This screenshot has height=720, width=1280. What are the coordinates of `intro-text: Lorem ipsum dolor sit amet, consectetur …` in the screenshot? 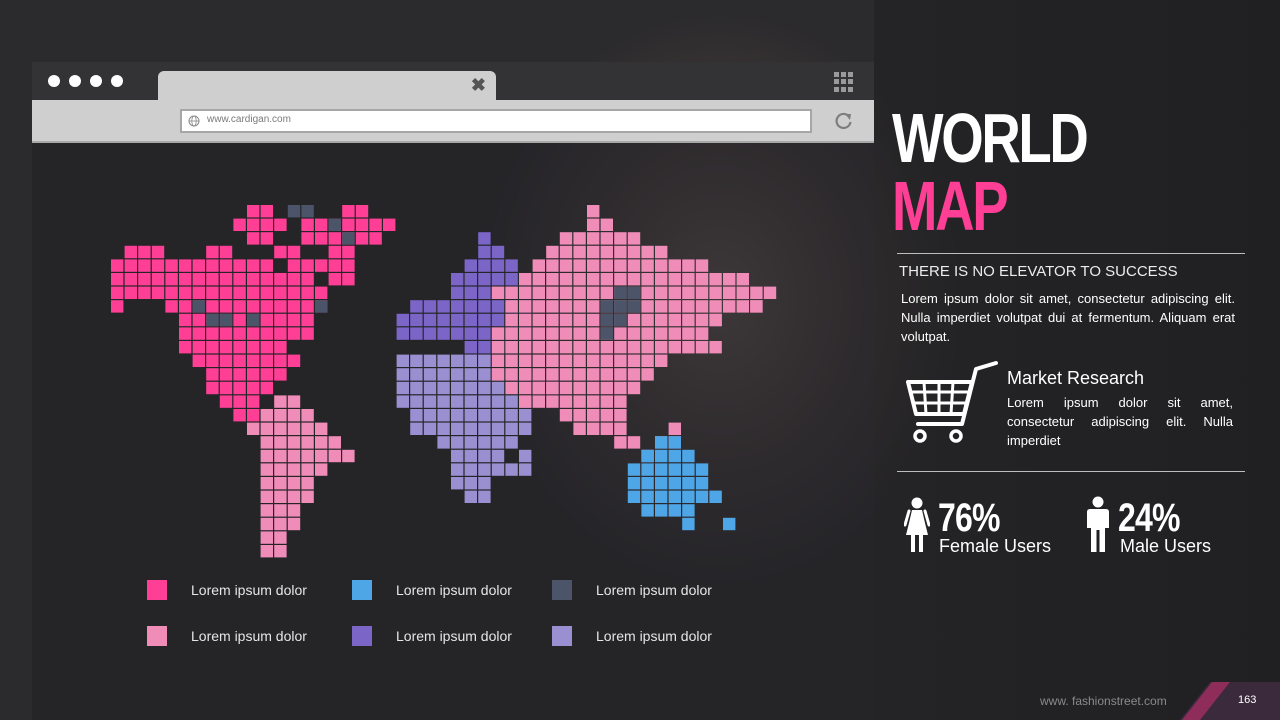 It's located at (1068, 317).